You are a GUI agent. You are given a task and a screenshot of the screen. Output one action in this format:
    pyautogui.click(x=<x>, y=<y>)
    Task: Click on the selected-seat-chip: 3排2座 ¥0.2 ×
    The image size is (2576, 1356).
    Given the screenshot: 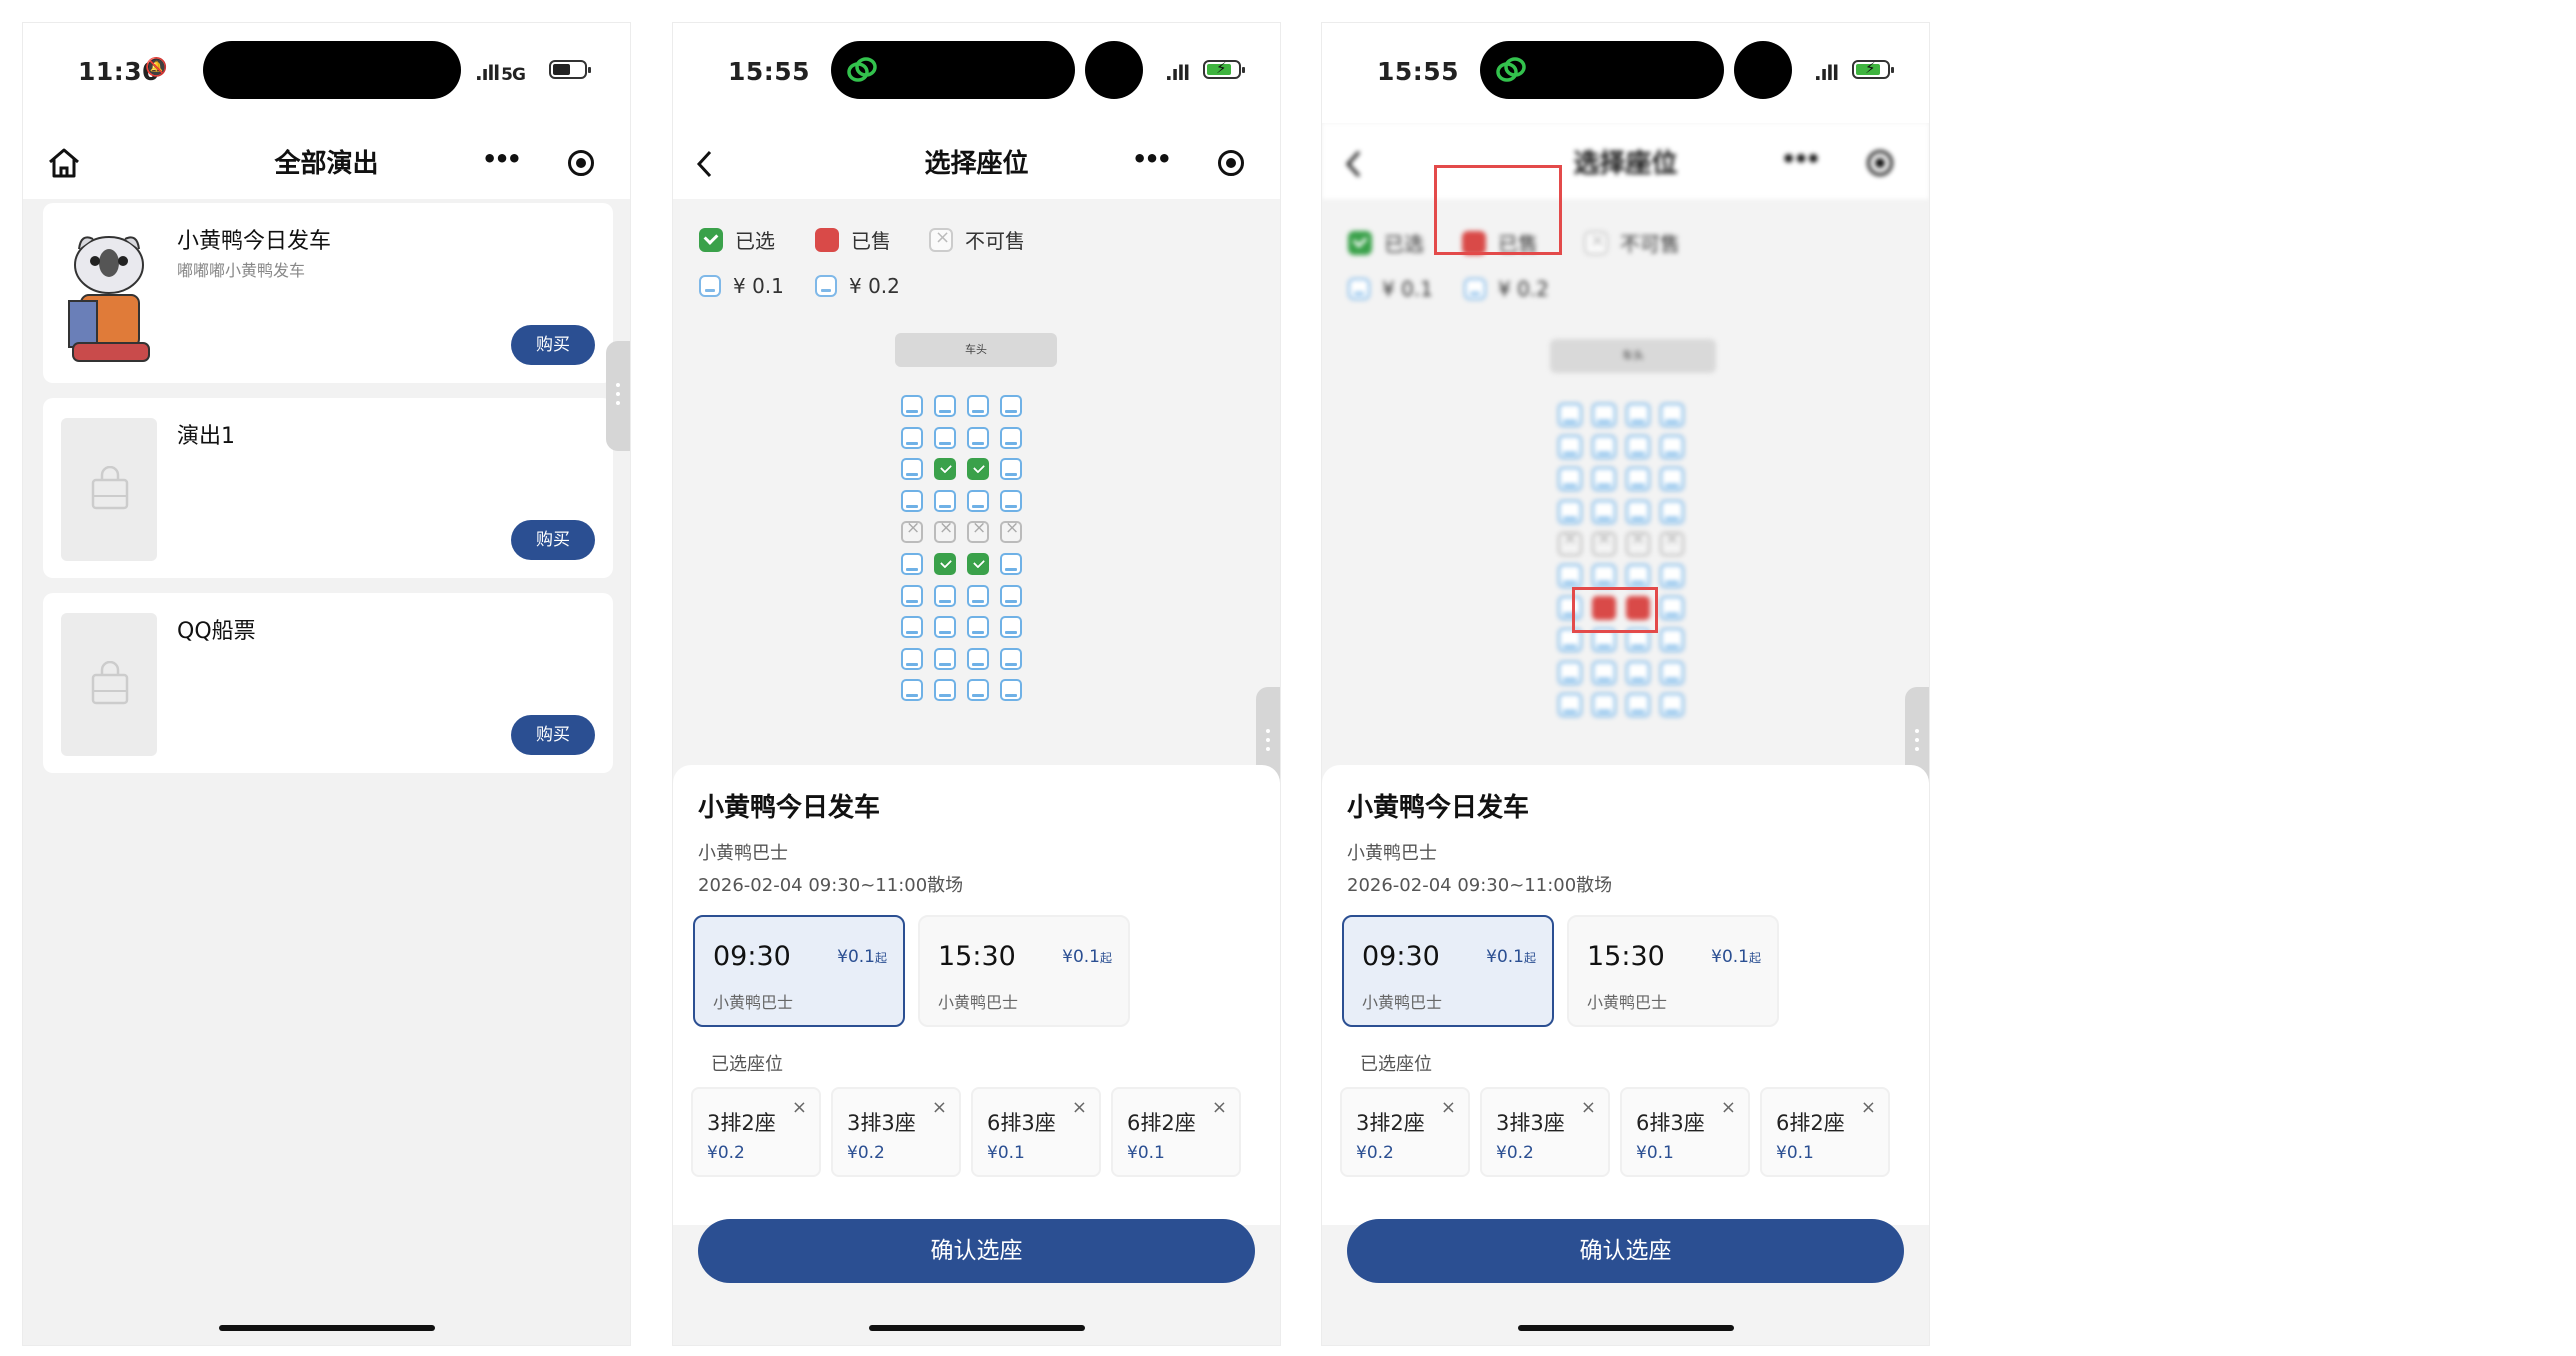 What is the action you would take?
    pyautogui.click(x=756, y=1132)
    